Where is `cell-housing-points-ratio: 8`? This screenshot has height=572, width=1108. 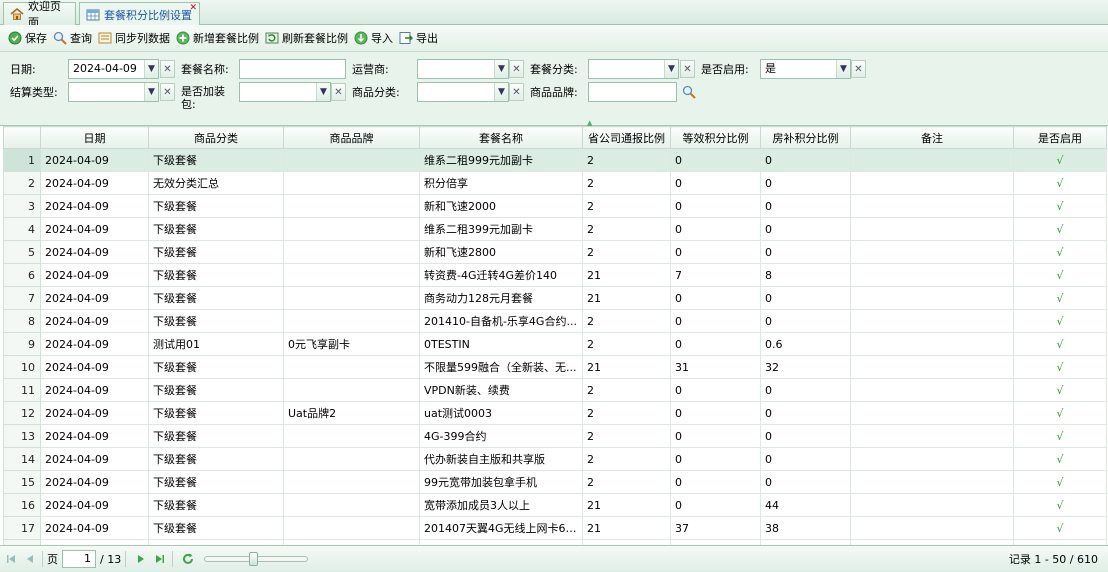 cell-housing-points-ratio: 8 is located at coordinates (805, 275).